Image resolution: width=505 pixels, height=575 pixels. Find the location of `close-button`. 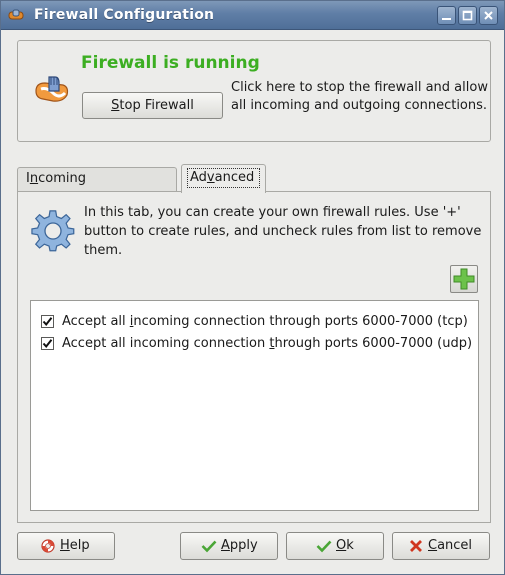

close-button is located at coordinates (488, 15).